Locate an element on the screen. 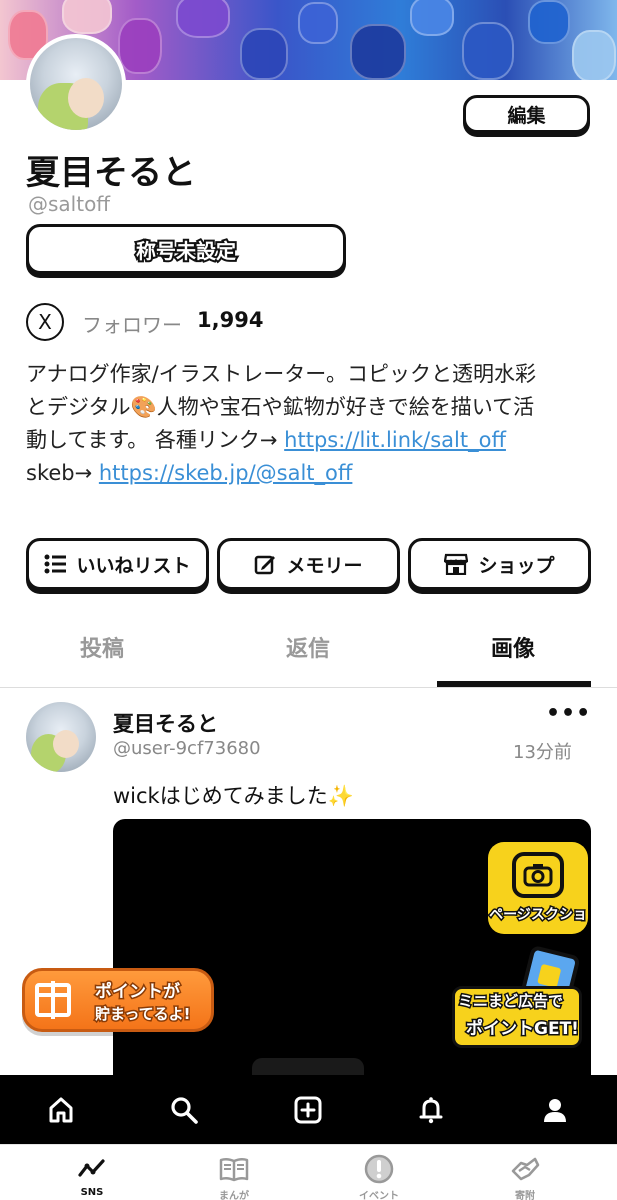 The image size is (617, 1200). service-nav-bar: SNS まんが イベント 寄附 is located at coordinates (308, 1172).